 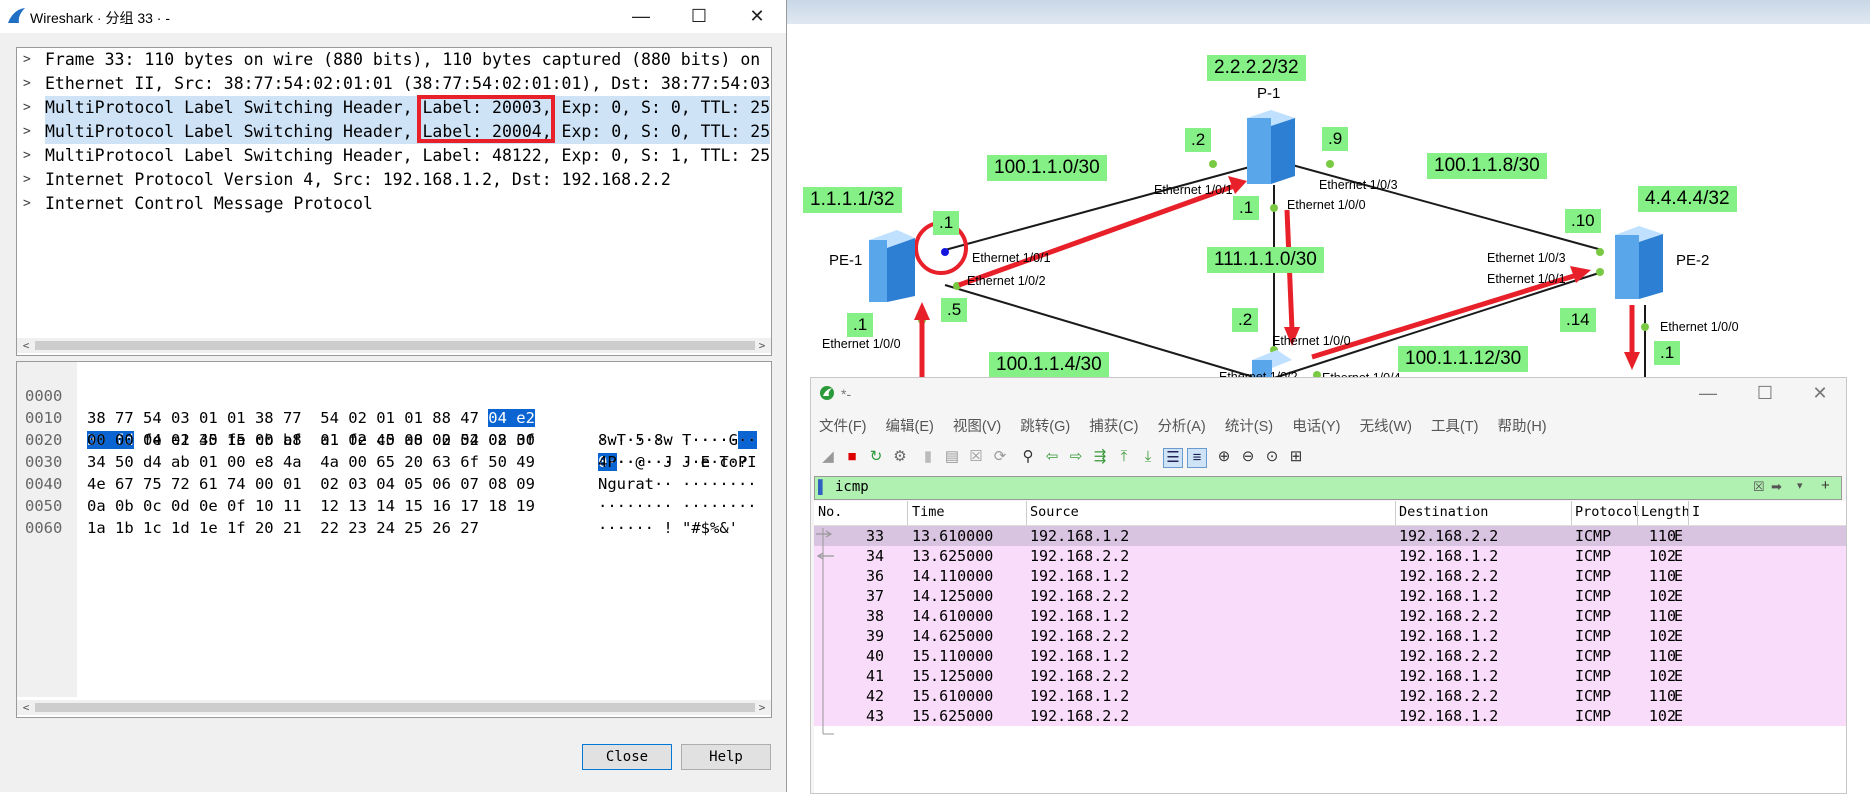 What do you see at coordinates (1248, 457) in the screenshot?
I see `zoom-out-icon: ⊖` at bounding box center [1248, 457].